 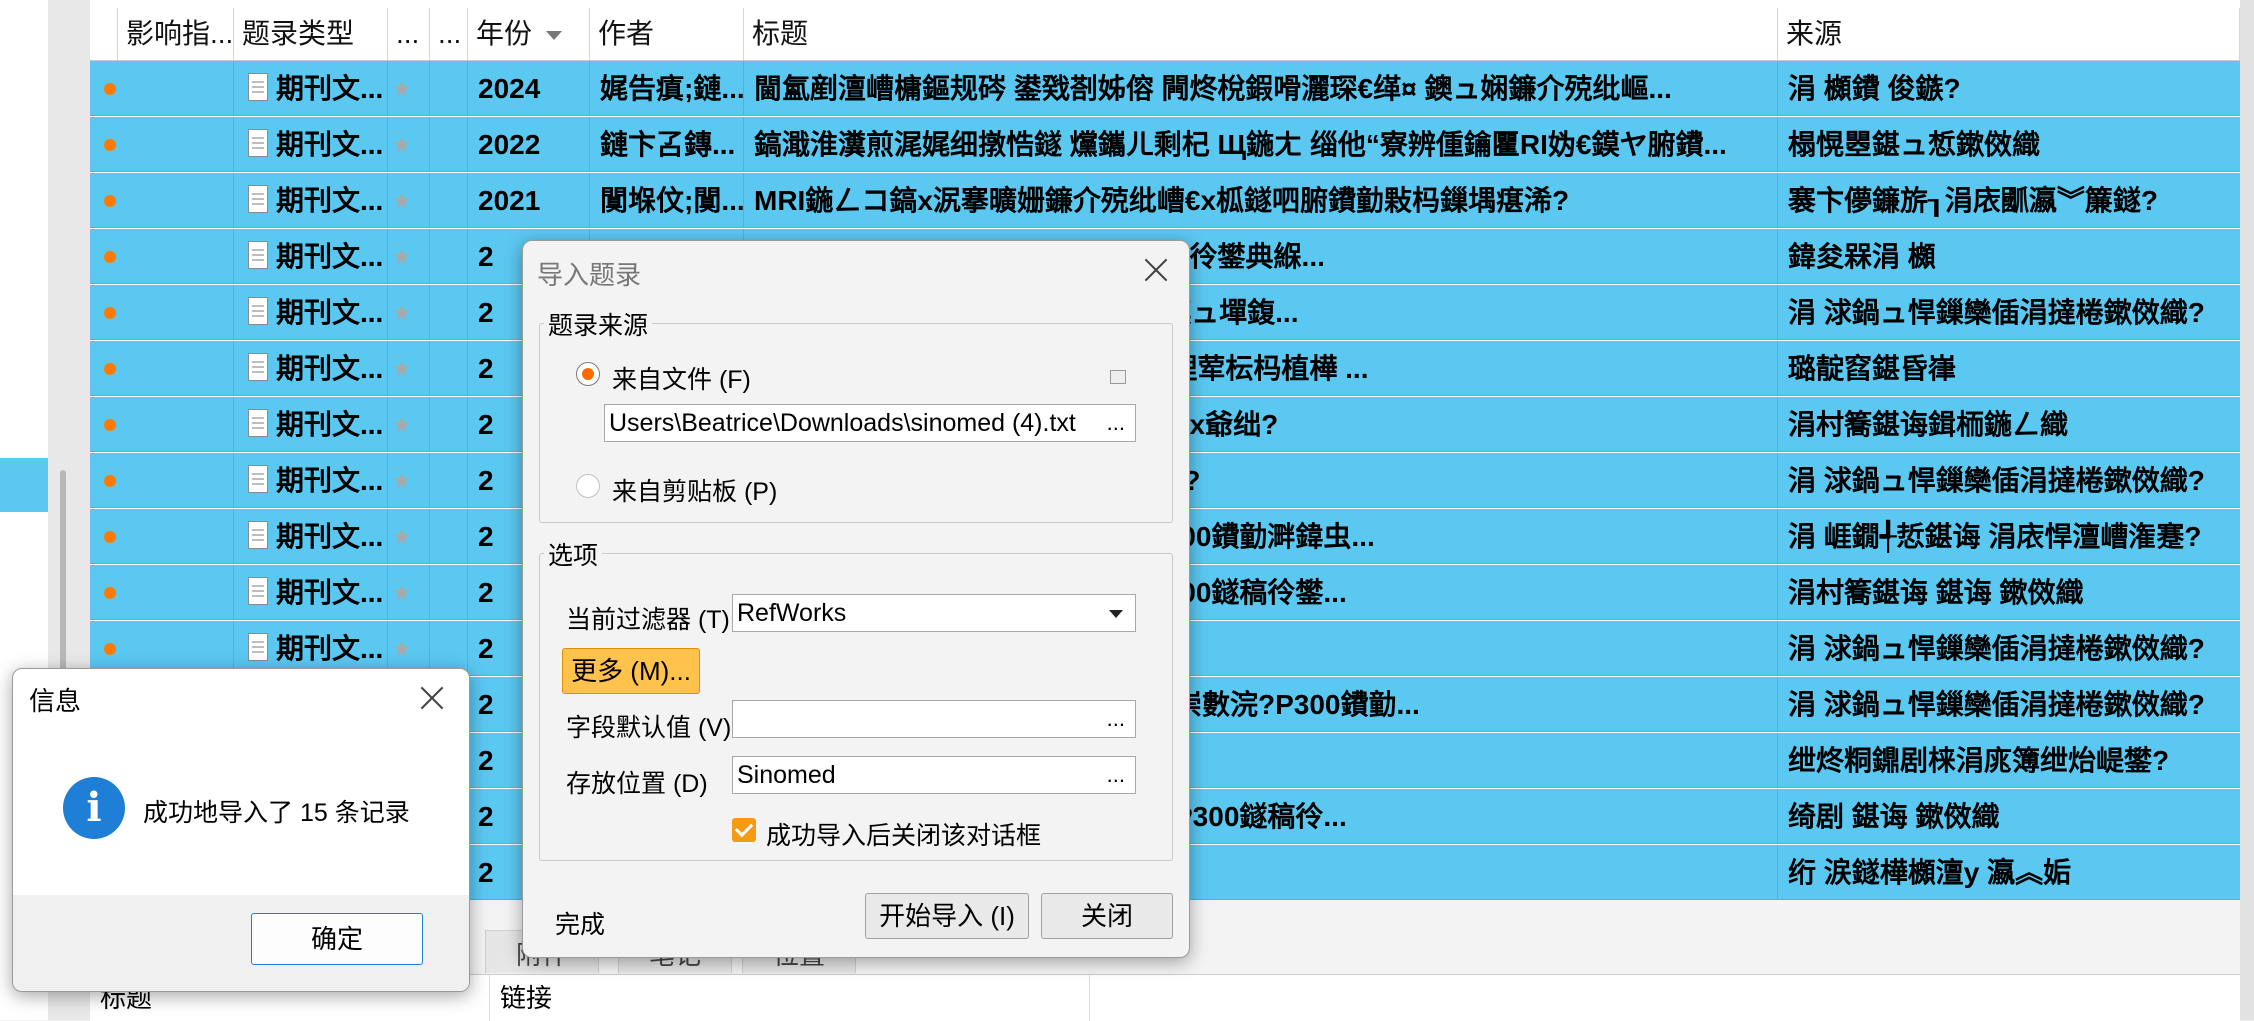 I want to click on cell-title: MRI鍦ㄥコ鎬х泦搴曠姗鐮介殑纰嶆€х柧鐩呬腑鐨勭敤杩鏁堣瘎浠?, so click(x=1261, y=200).